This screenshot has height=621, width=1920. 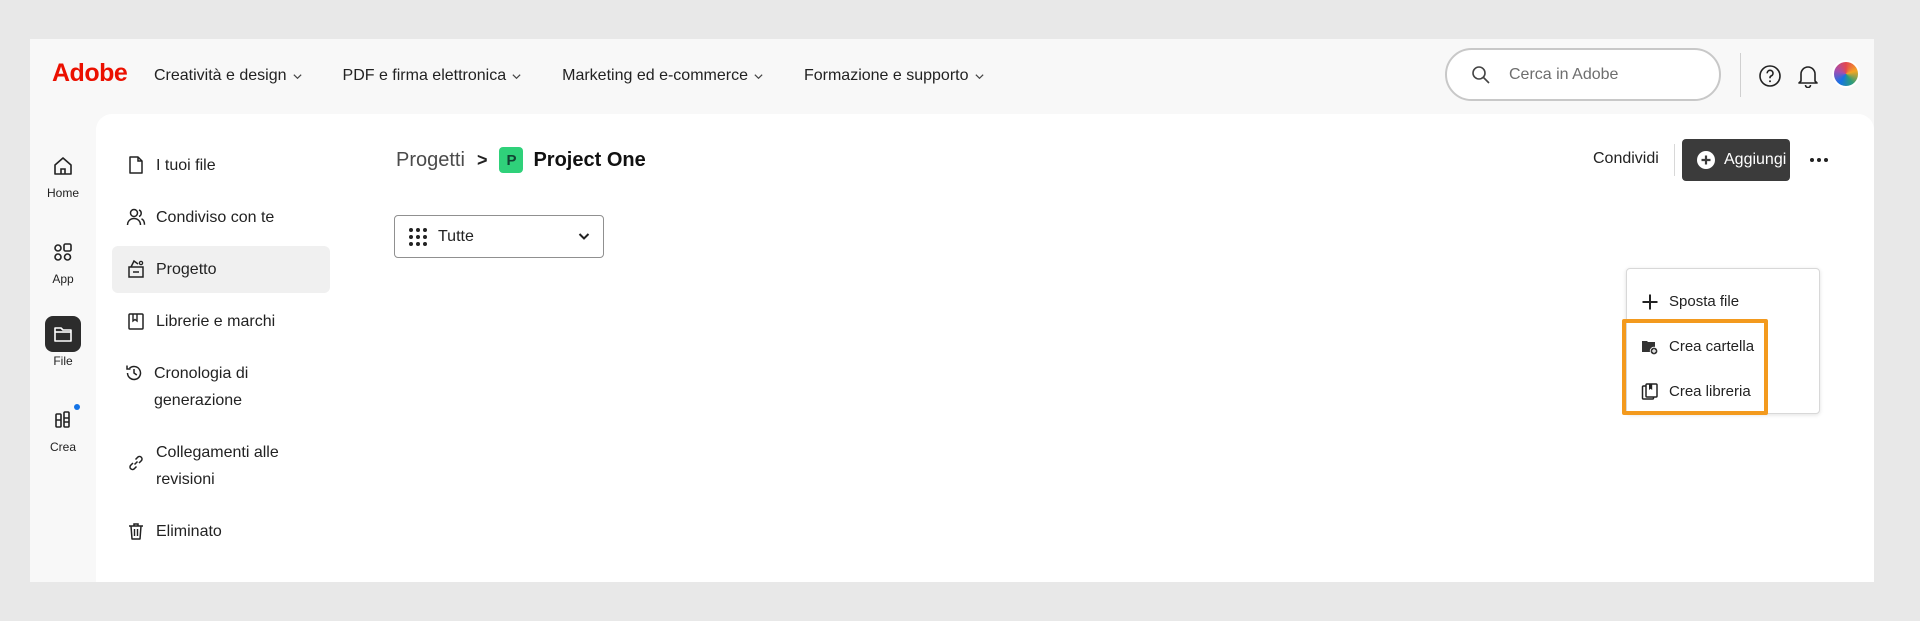 I want to click on rail-item-file: File, so click(x=63, y=342).